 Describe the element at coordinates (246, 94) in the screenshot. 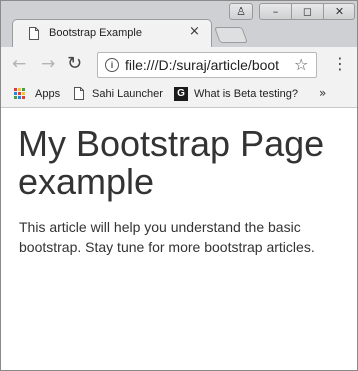

I see `bookmark-label: What is Beta testing?` at that location.